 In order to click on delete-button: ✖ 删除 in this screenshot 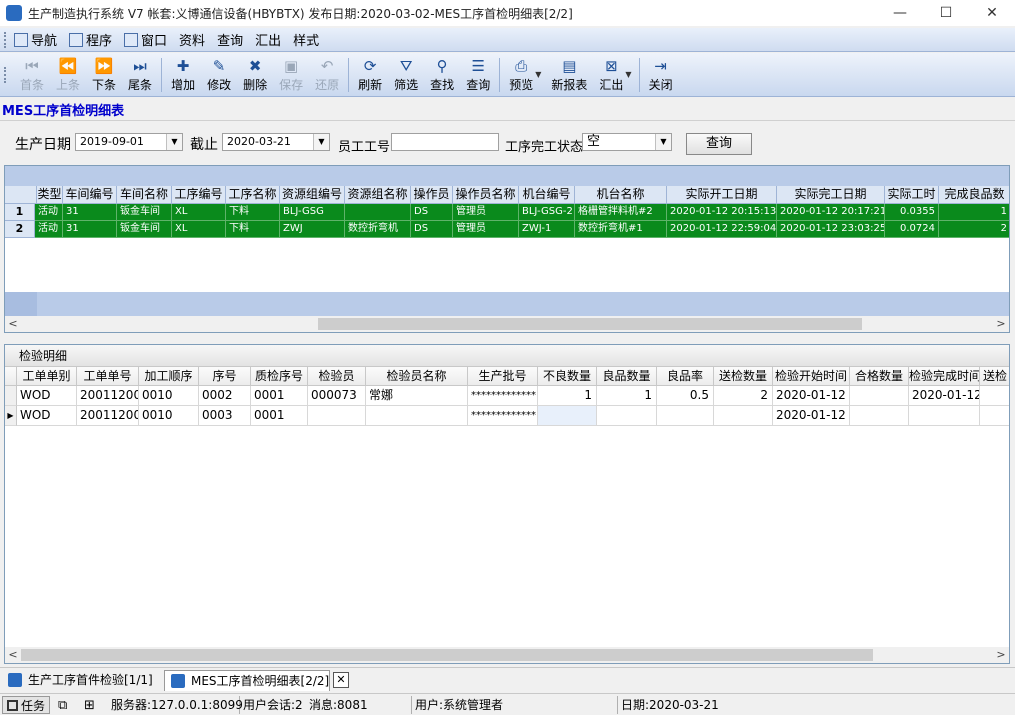, I will do `click(255, 75)`.